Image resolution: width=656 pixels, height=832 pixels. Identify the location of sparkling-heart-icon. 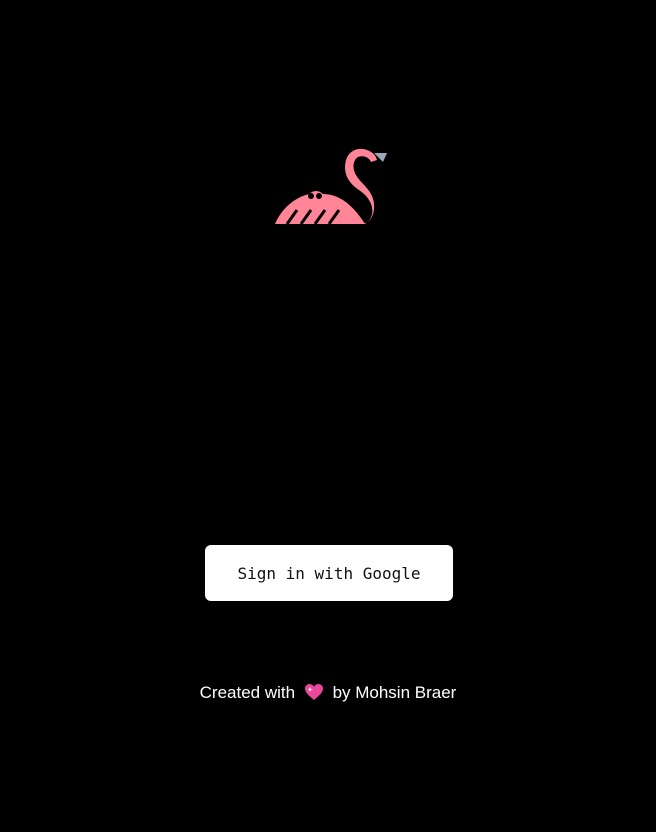
(314, 692).